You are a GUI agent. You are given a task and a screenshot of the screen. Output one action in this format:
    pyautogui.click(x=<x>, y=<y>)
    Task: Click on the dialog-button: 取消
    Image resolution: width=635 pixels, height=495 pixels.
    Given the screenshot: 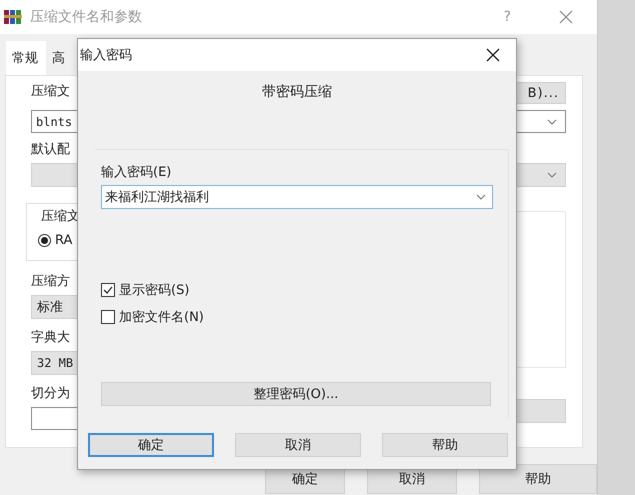 What is the action you would take?
    pyautogui.click(x=298, y=445)
    